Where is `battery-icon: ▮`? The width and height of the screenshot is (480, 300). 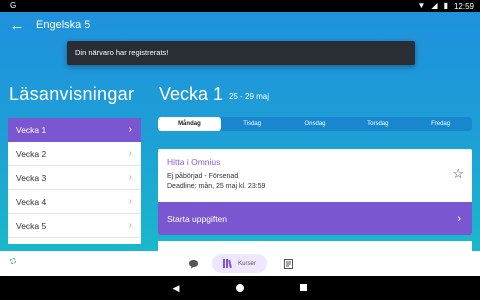
battery-icon: ▮ is located at coordinates (445, 5).